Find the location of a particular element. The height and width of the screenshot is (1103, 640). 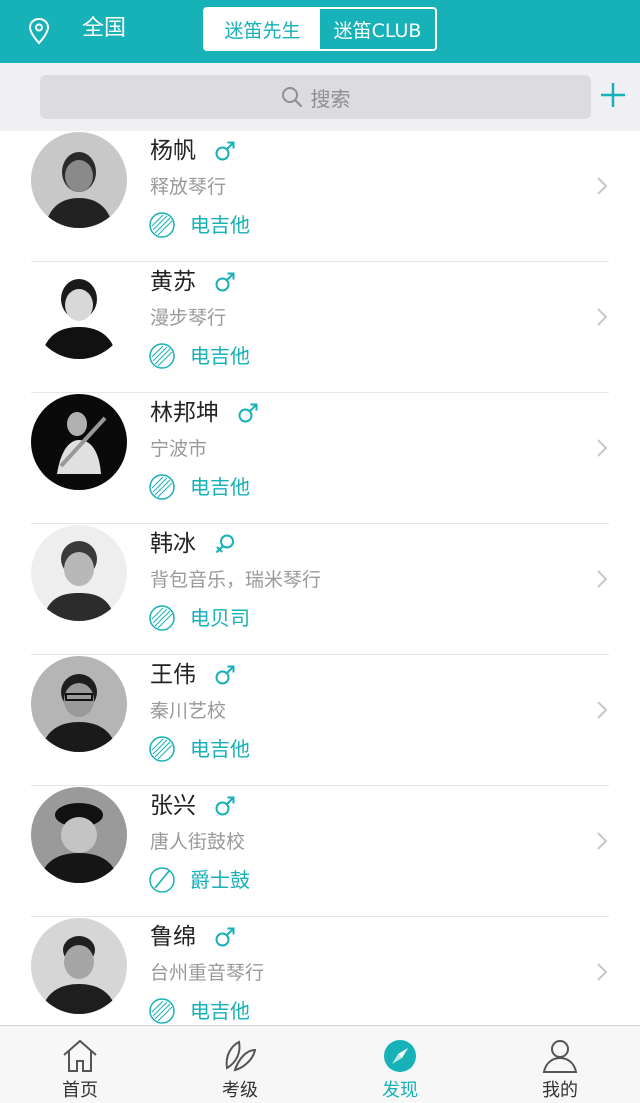

teacher-org: 秦川艺校 is located at coordinates (188, 711).